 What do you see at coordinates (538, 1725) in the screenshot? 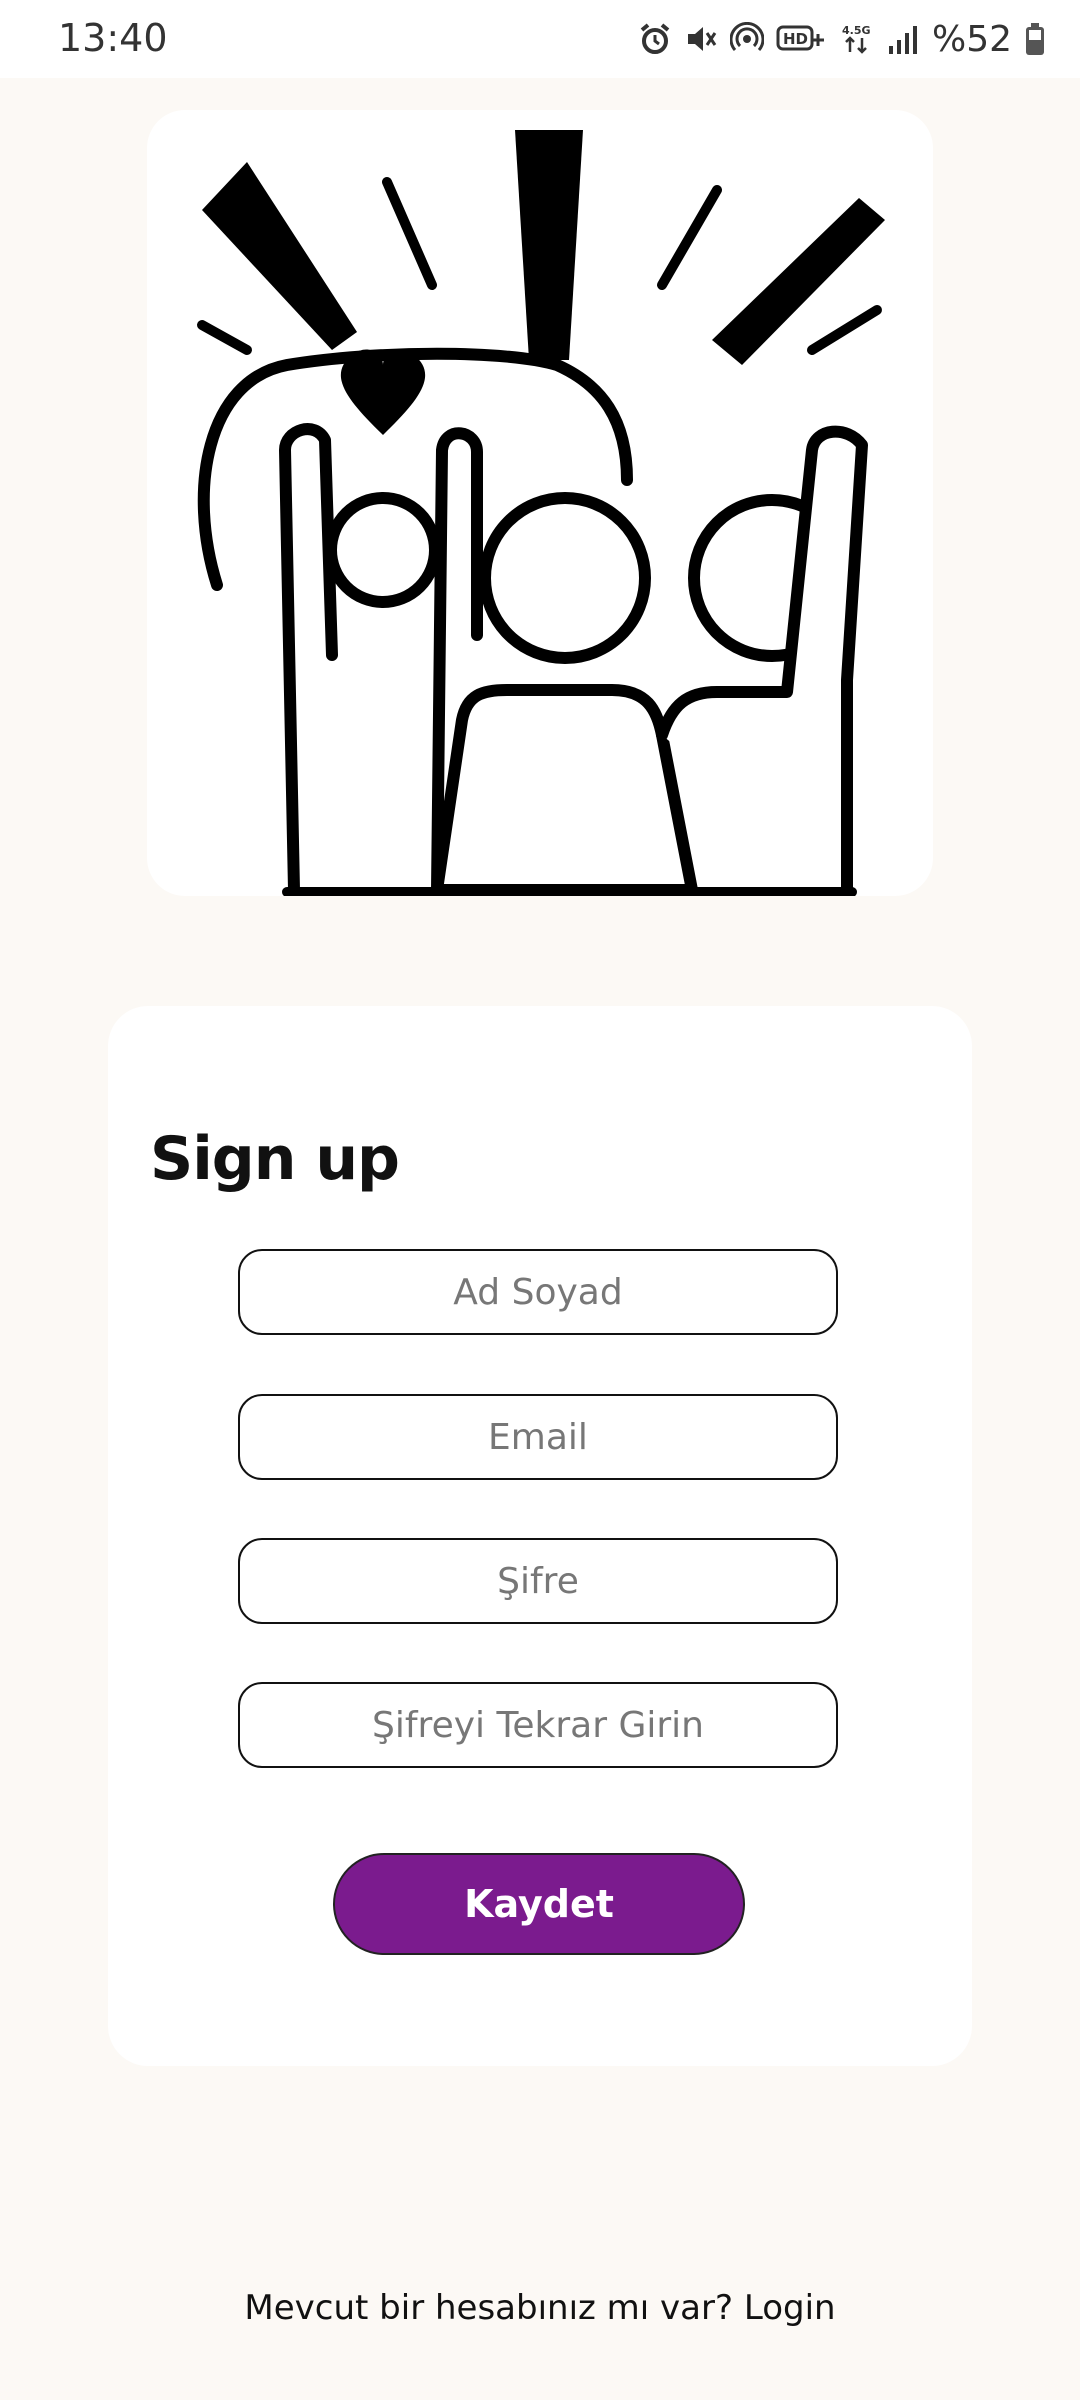
I see `confirm-password-field` at bounding box center [538, 1725].